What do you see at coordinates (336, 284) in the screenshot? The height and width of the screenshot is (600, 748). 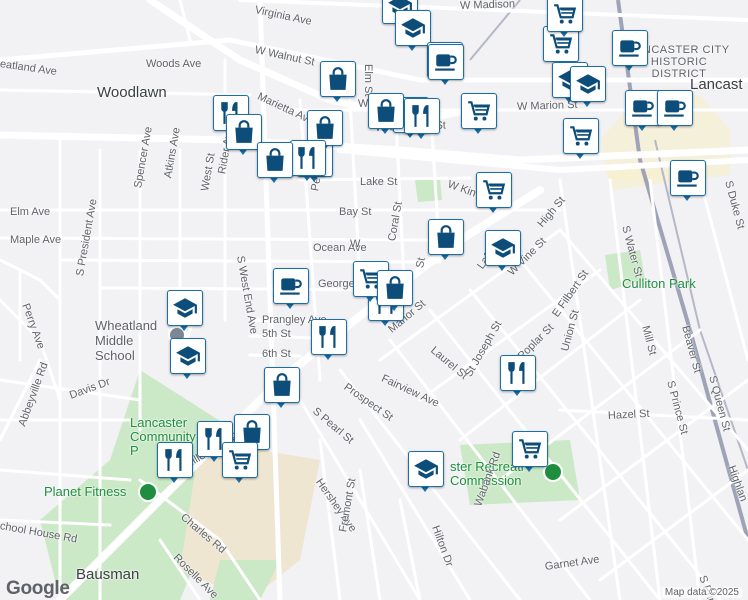 I see `street-label: George` at bounding box center [336, 284].